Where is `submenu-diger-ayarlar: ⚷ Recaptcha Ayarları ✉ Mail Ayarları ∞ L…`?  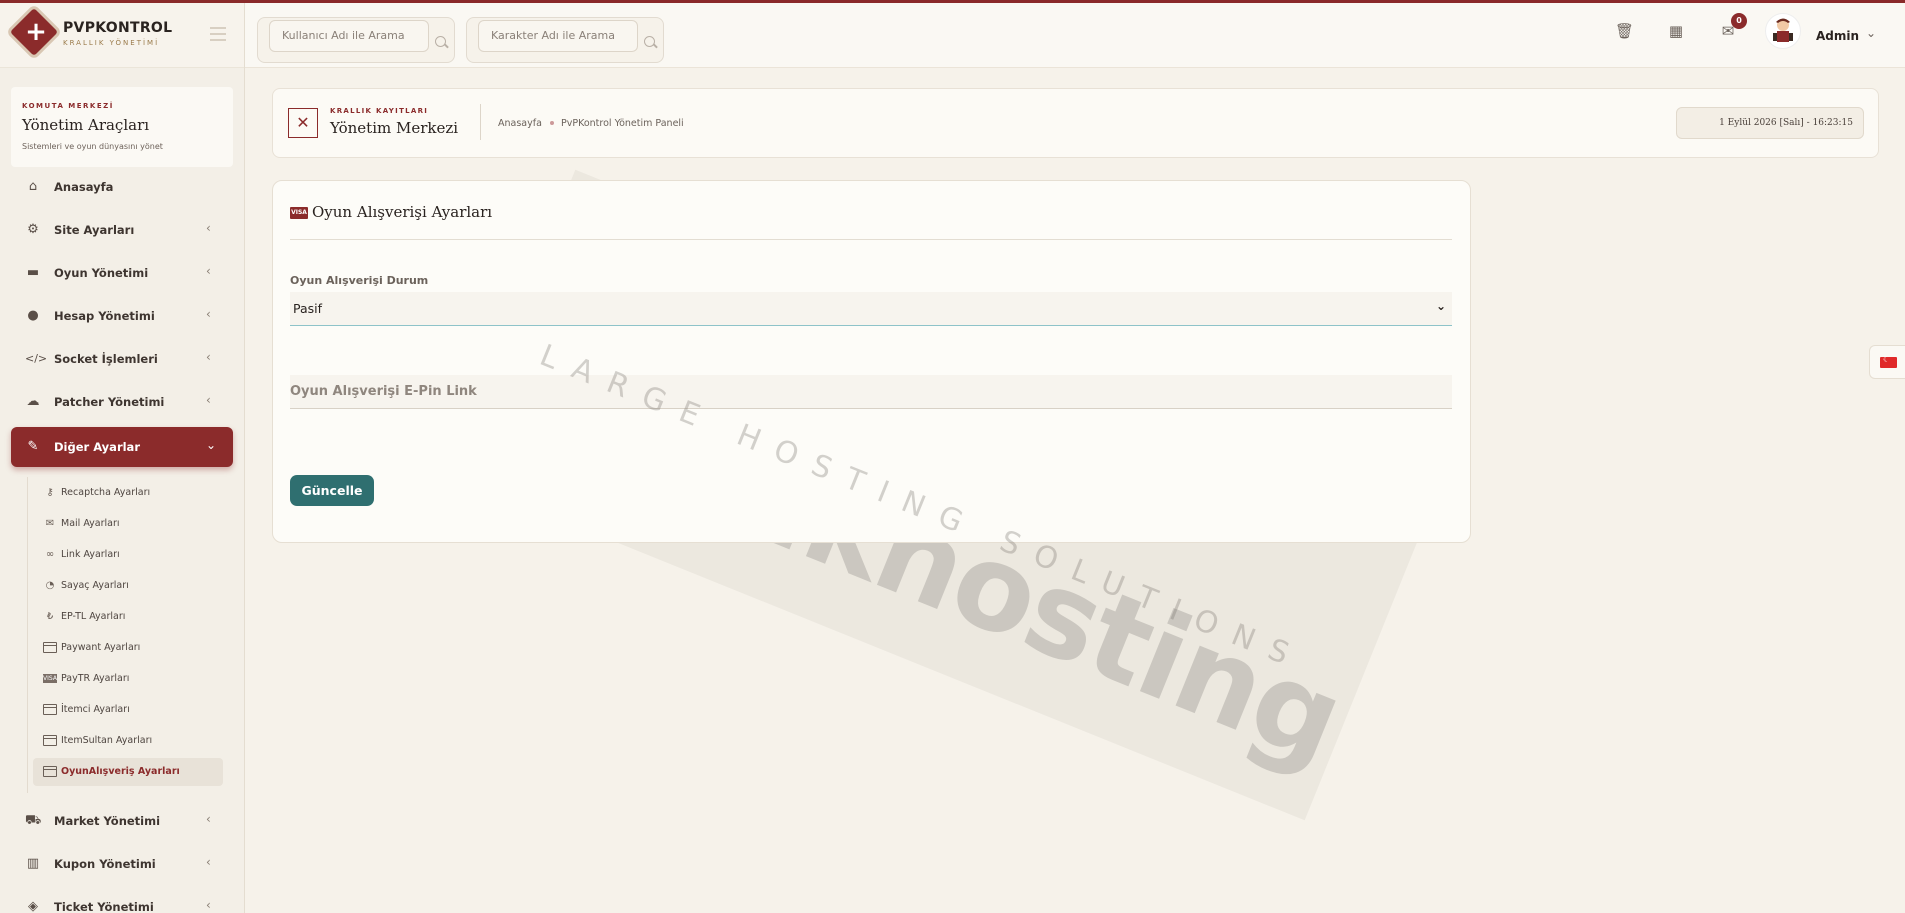 submenu-diger-ayarlar: ⚷ Recaptcha Ayarları ✉ Mail Ayarları ∞ L… is located at coordinates (128, 635).